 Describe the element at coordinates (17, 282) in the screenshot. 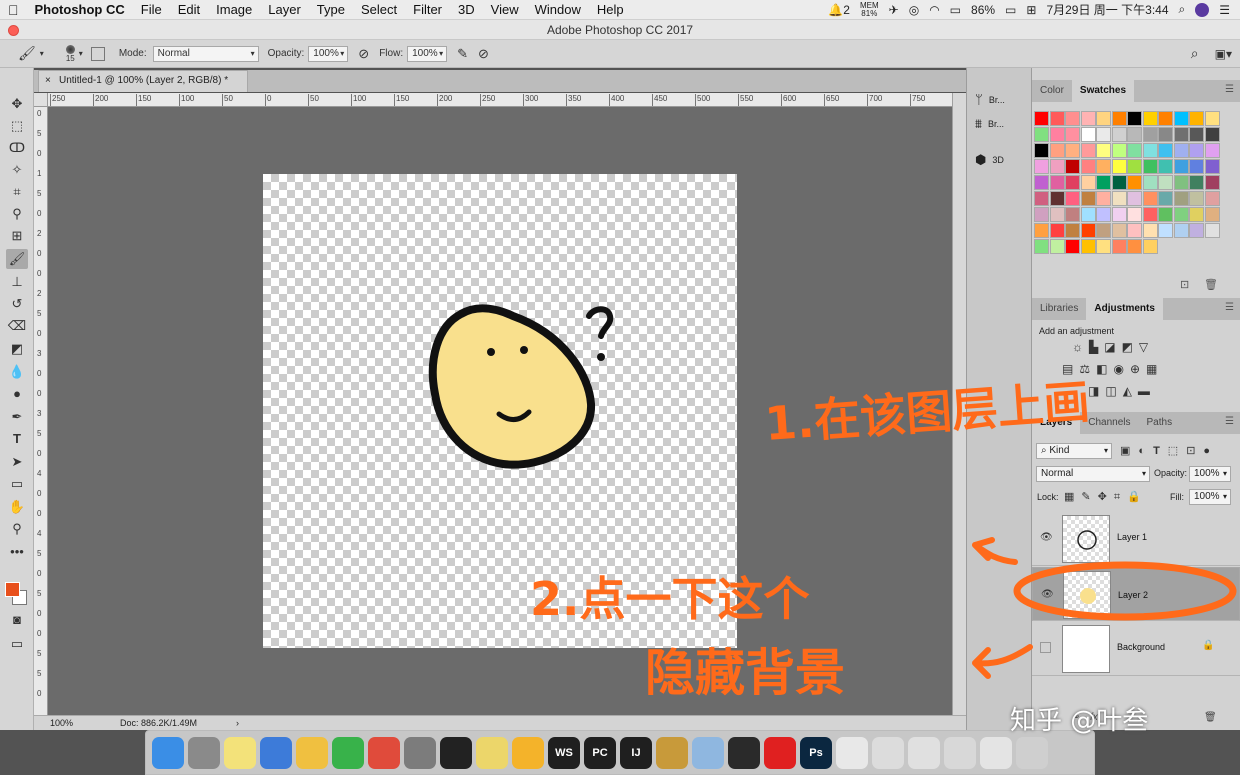

I see `clone-stamp-tool-icon: ⊥` at that location.